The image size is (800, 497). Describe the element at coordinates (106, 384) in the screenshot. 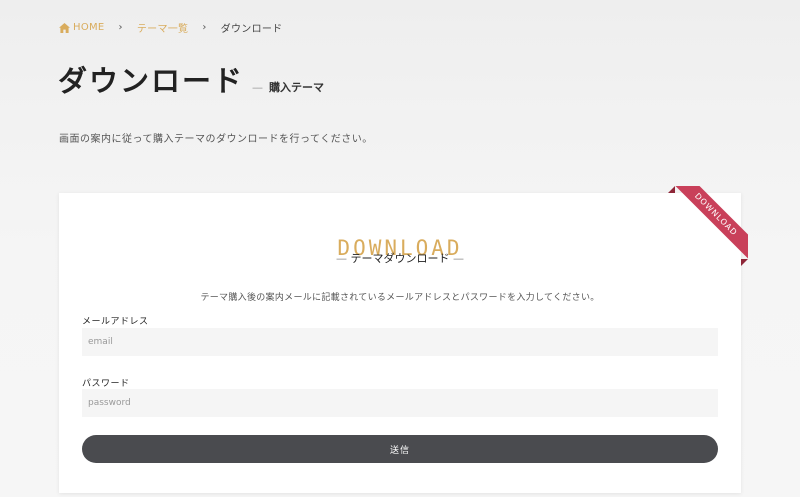

I see `password-label: パスワード` at that location.